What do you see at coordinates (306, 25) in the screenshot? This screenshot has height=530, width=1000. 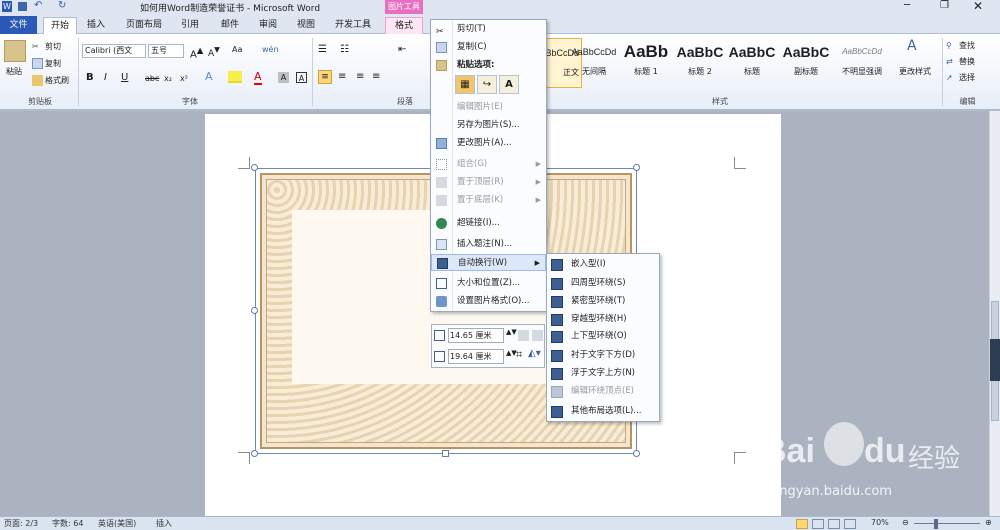 I see `tab-view: 视图` at bounding box center [306, 25].